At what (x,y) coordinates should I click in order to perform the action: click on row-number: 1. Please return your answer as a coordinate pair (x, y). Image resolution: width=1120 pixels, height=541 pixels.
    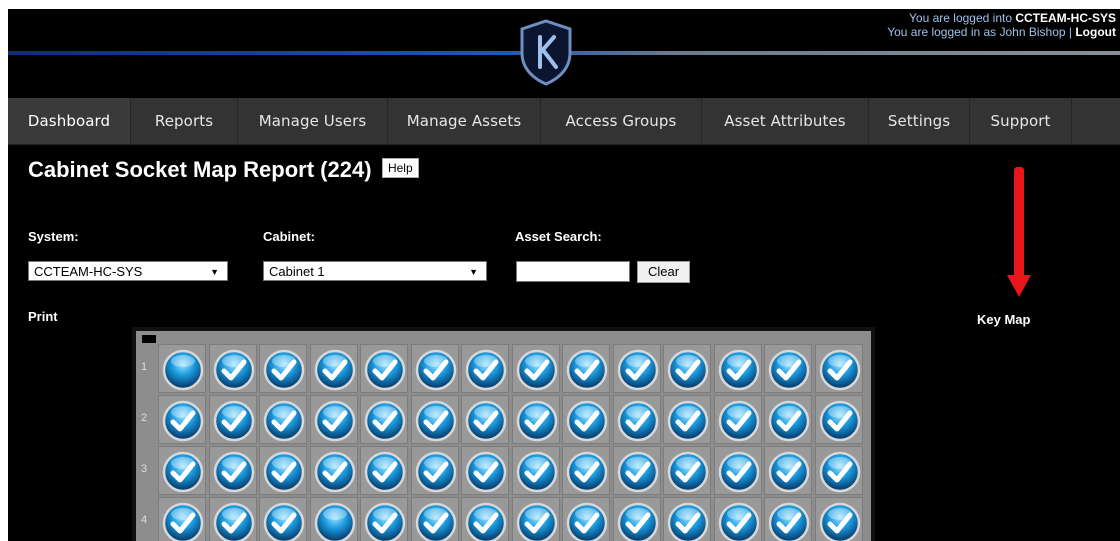
    Looking at the image, I should click on (144, 367).